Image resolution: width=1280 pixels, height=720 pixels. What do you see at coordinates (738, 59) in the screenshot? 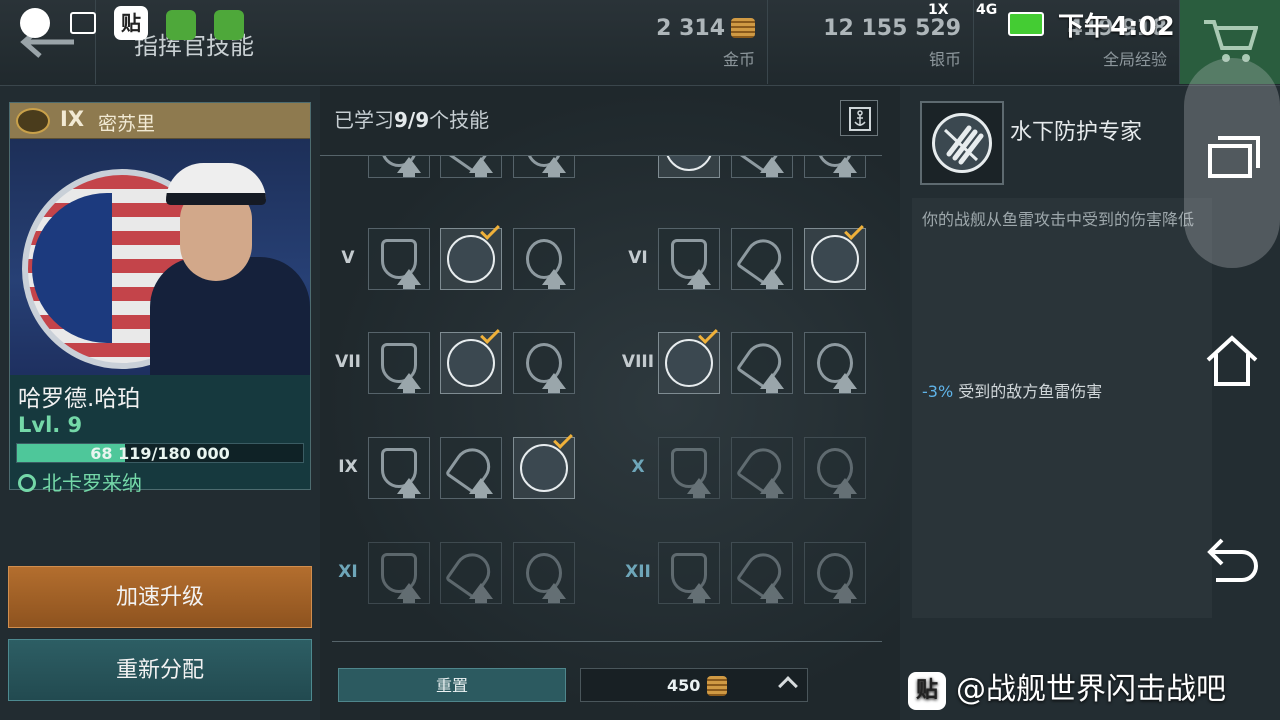
I see `gold-label: 金币` at bounding box center [738, 59].